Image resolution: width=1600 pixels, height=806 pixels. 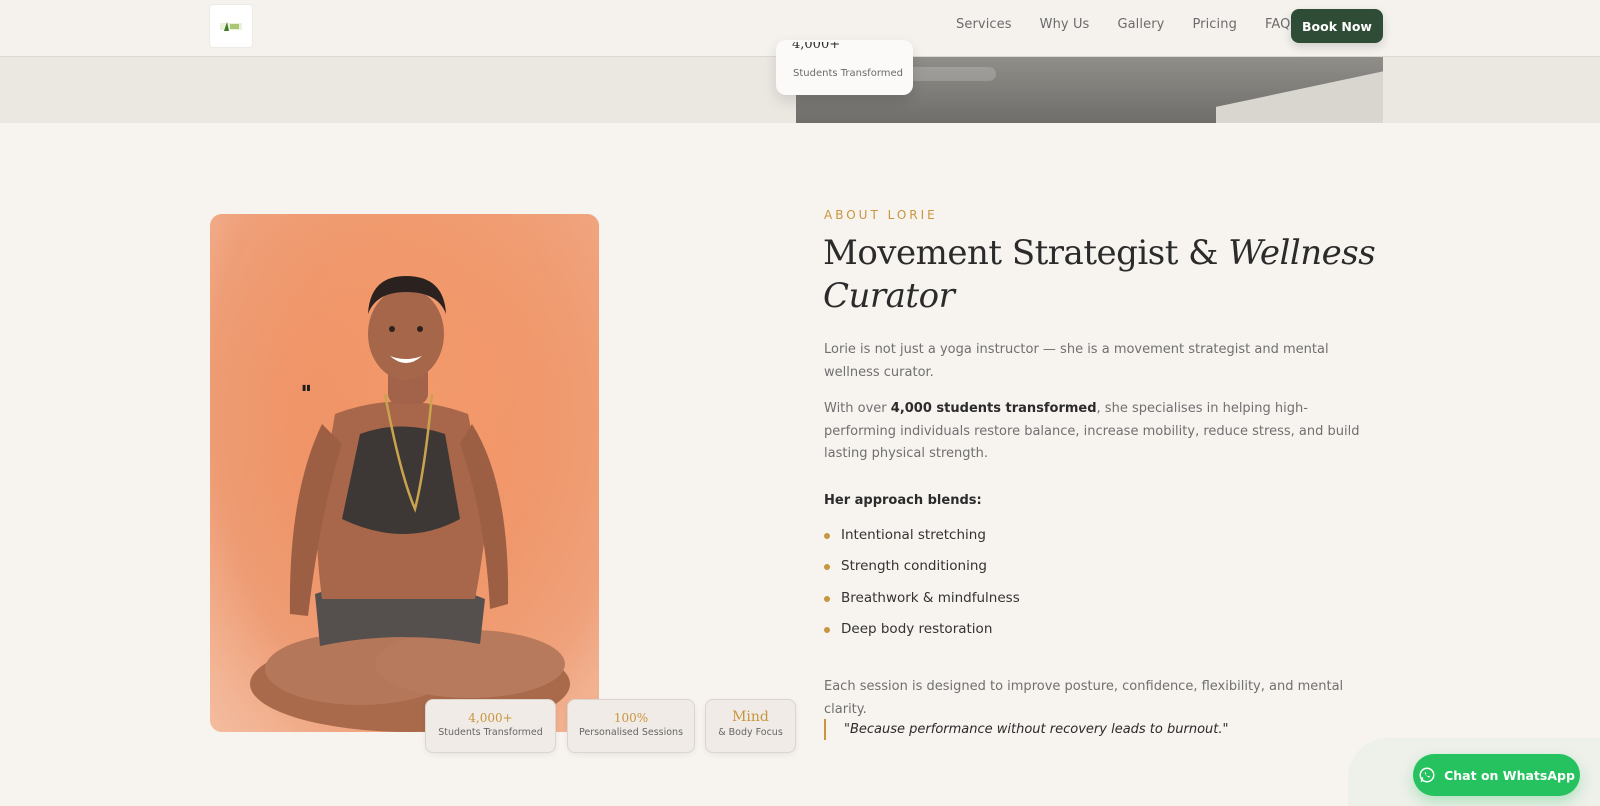 What do you see at coordinates (490, 718) in the screenshot?
I see `stat-value: 4,000+` at bounding box center [490, 718].